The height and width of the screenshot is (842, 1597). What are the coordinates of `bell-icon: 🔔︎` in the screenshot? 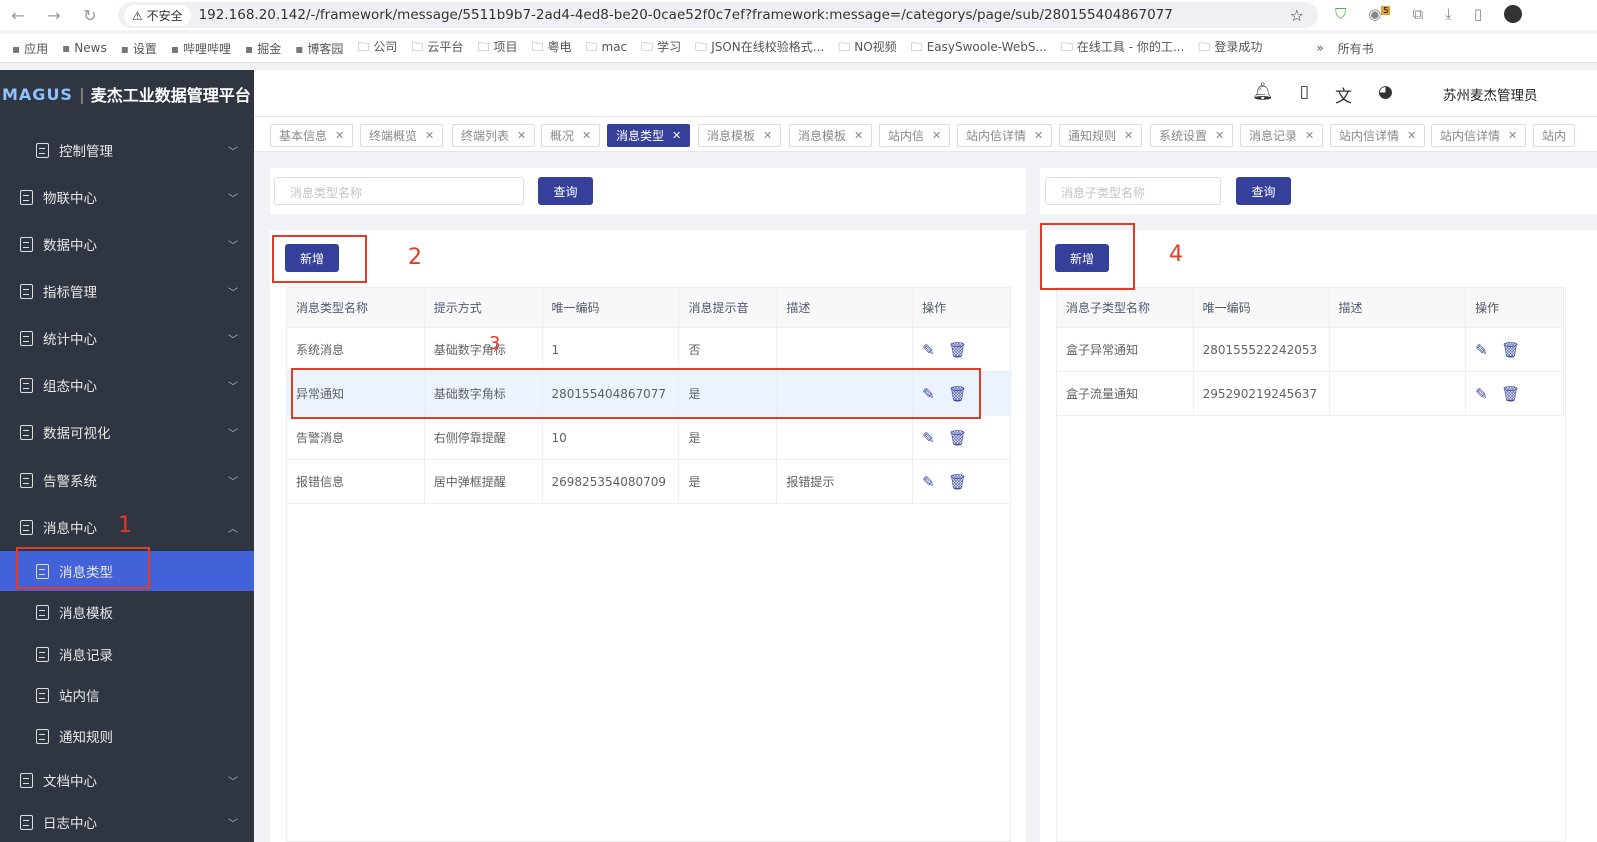 It's located at (1263, 94).